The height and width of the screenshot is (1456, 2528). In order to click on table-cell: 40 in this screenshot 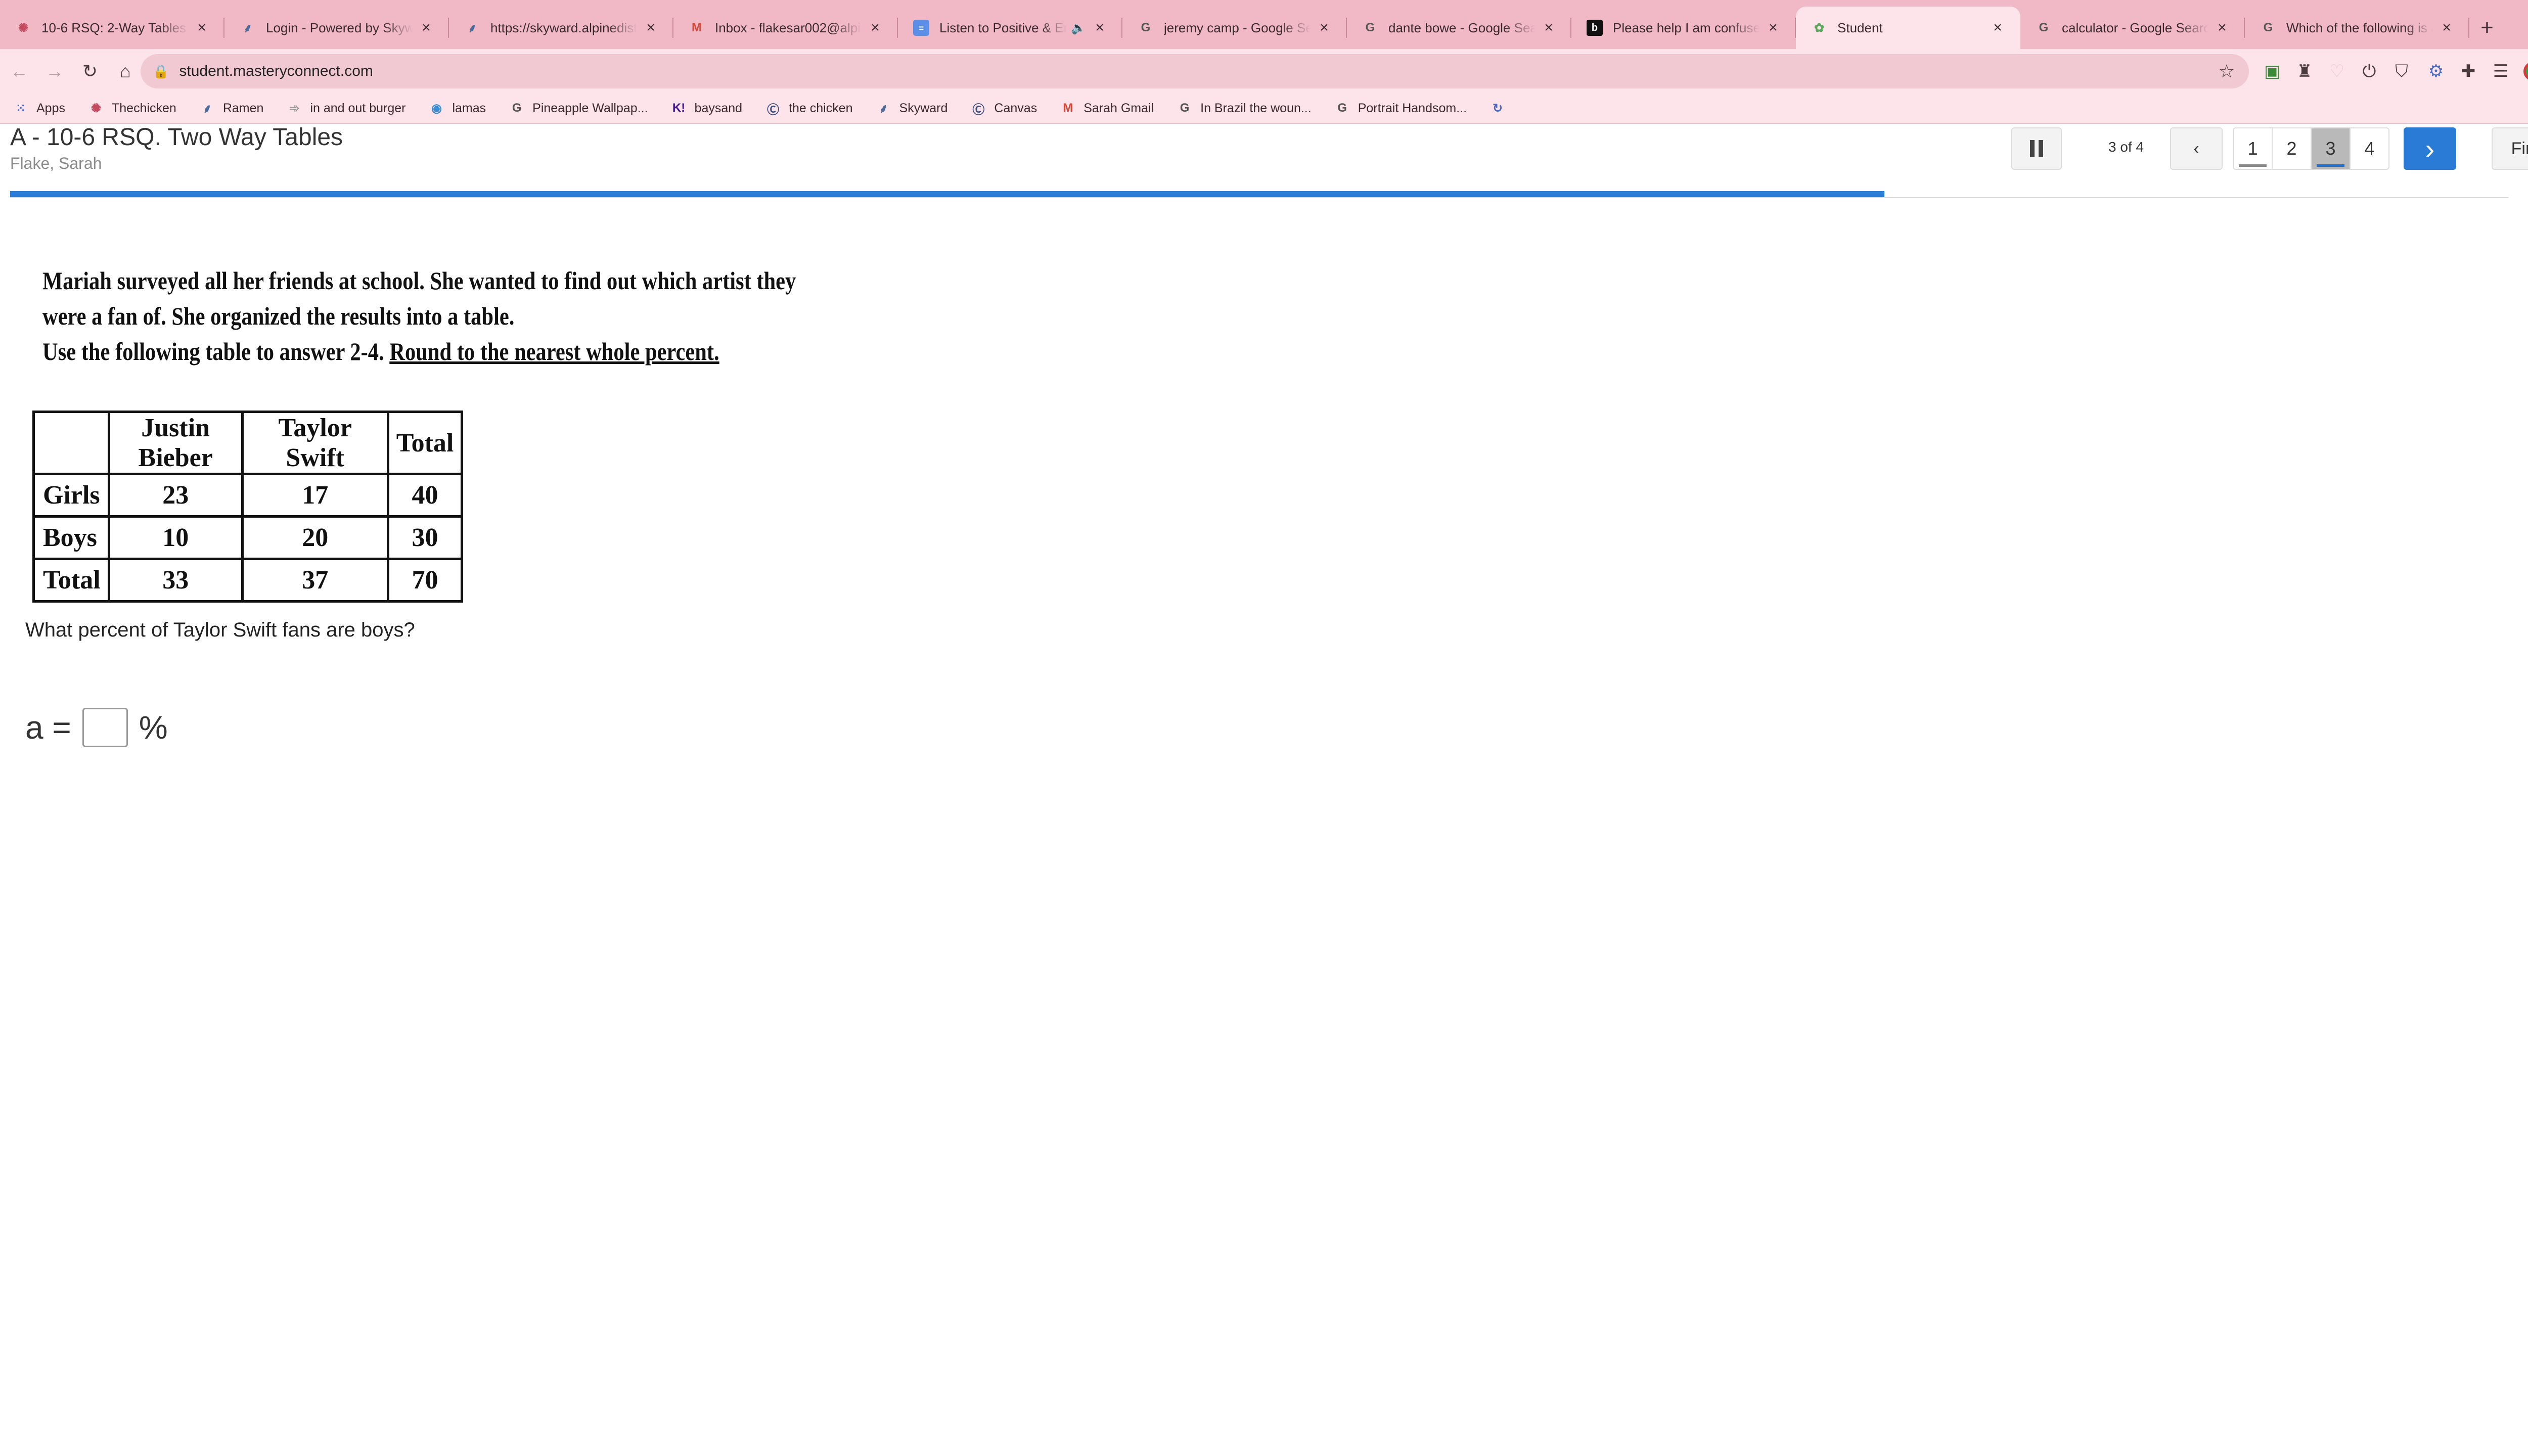, I will do `click(425, 495)`.